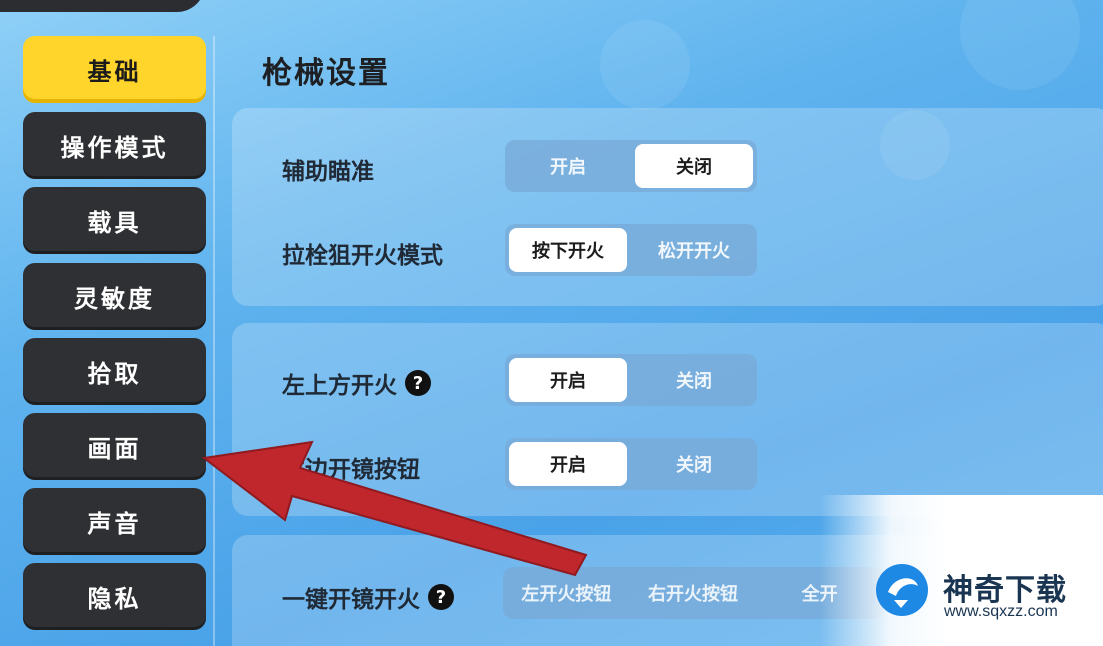  What do you see at coordinates (902, 590) in the screenshot?
I see `watermark-logo-icon` at bounding box center [902, 590].